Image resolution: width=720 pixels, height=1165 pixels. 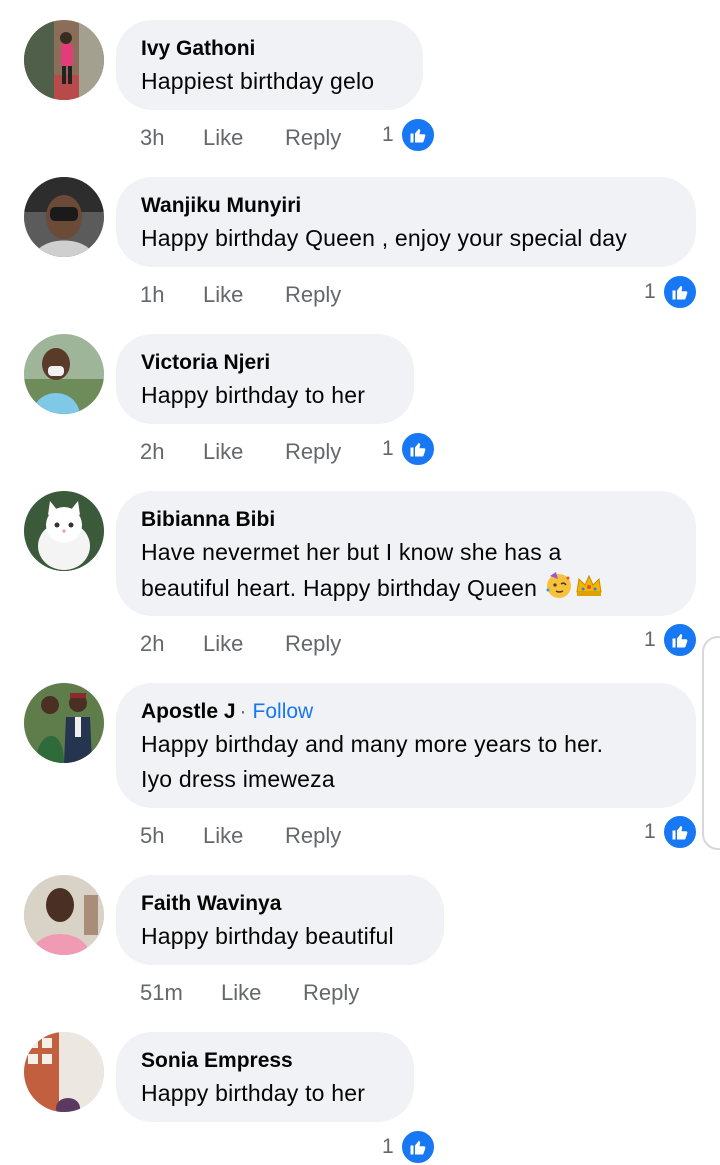 I want to click on timestamp: 51m, so click(x=161, y=993).